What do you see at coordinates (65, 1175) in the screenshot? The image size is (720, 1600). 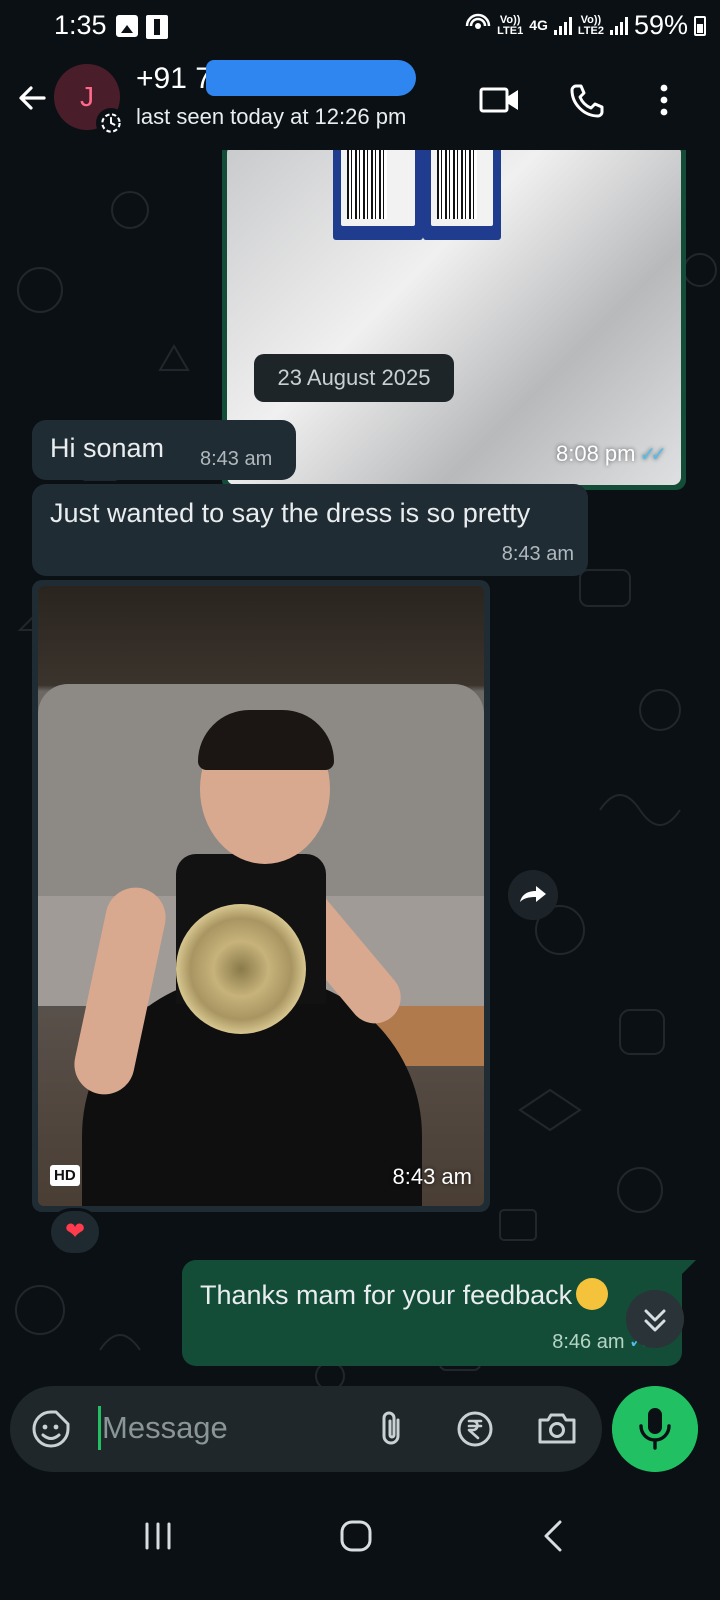 I see `hd-badge: HD` at bounding box center [65, 1175].